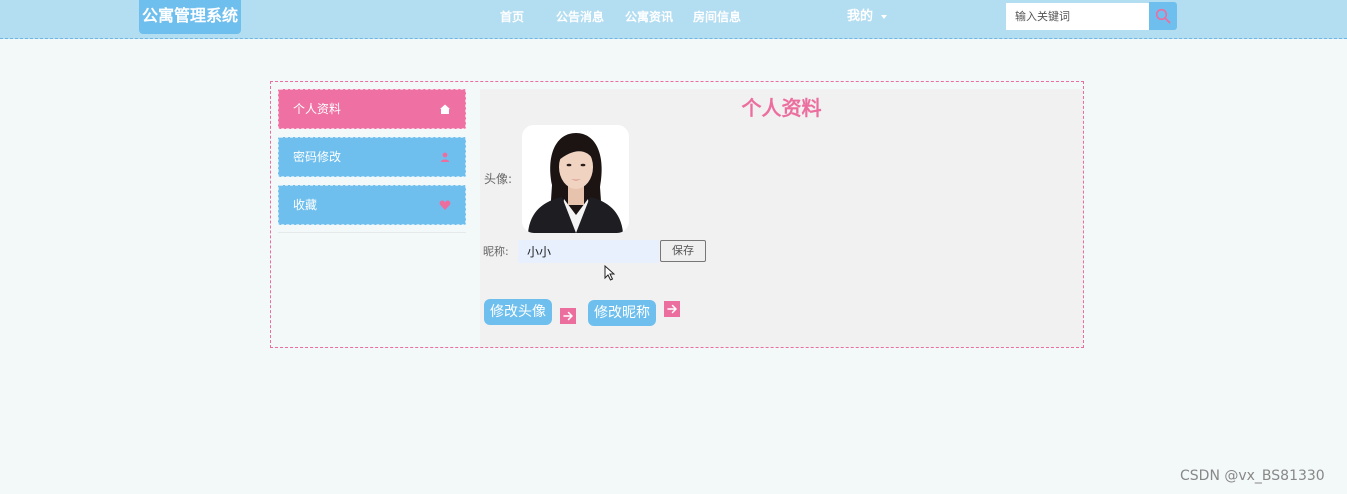 This screenshot has height=494, width=1347. What do you see at coordinates (588, 251) in the screenshot?
I see `nickname-input` at bounding box center [588, 251].